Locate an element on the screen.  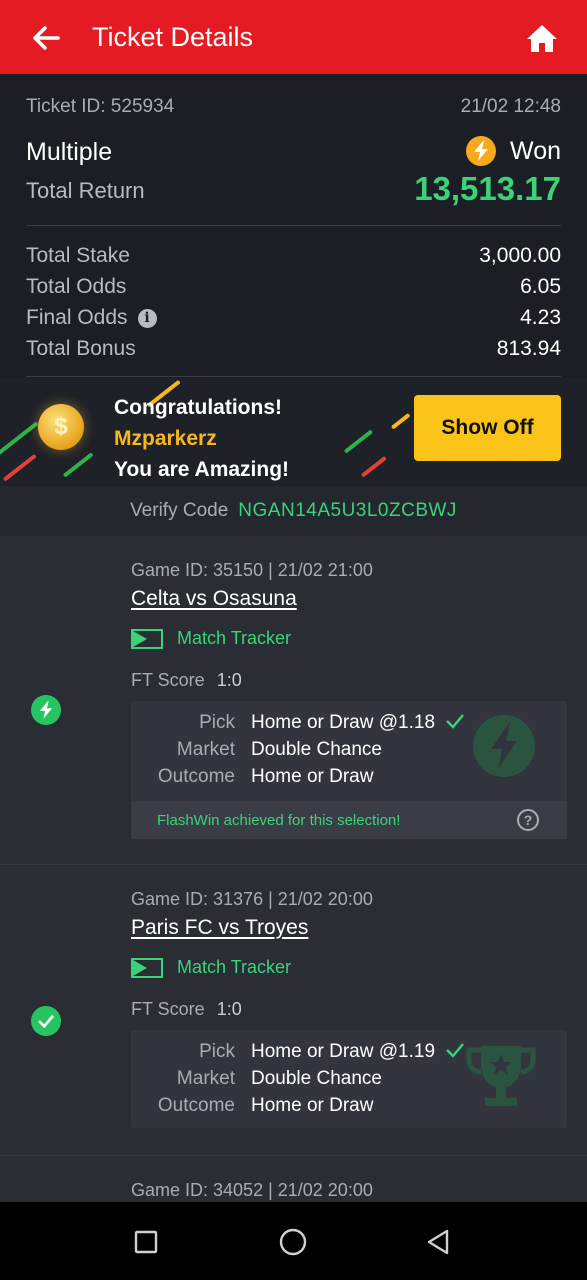
ticket-status: Won is located at coordinates (513, 151).